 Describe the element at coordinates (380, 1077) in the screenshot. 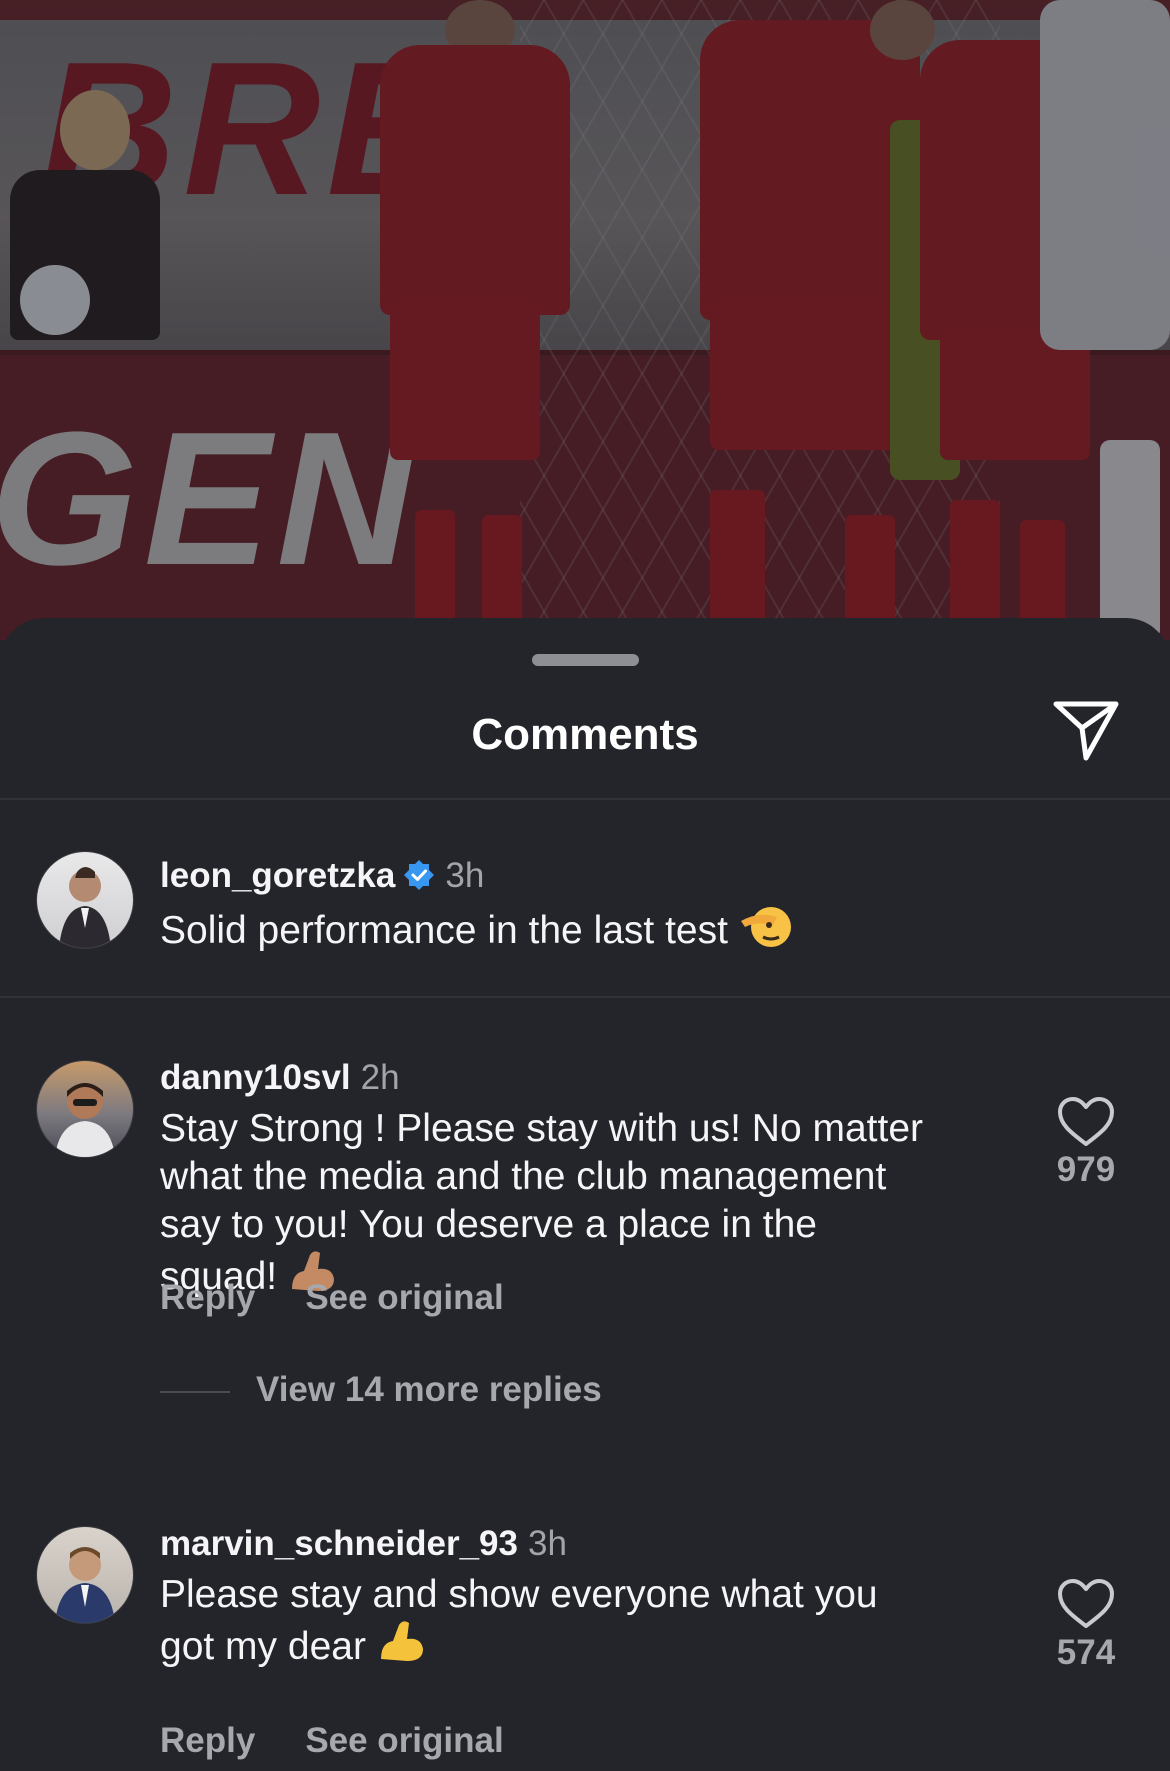

I see `comment-time: 2h` at that location.